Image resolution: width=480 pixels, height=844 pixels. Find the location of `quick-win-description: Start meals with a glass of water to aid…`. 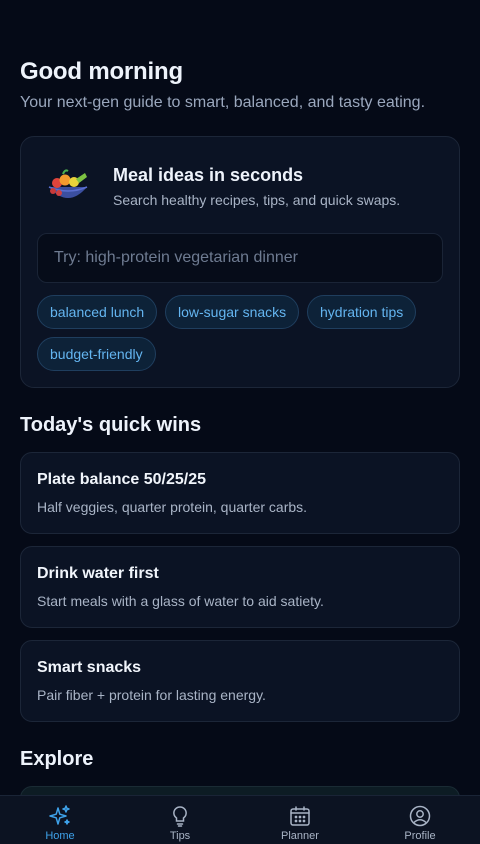

quick-win-description: Start meals with a glass of water to aid… is located at coordinates (180, 601).